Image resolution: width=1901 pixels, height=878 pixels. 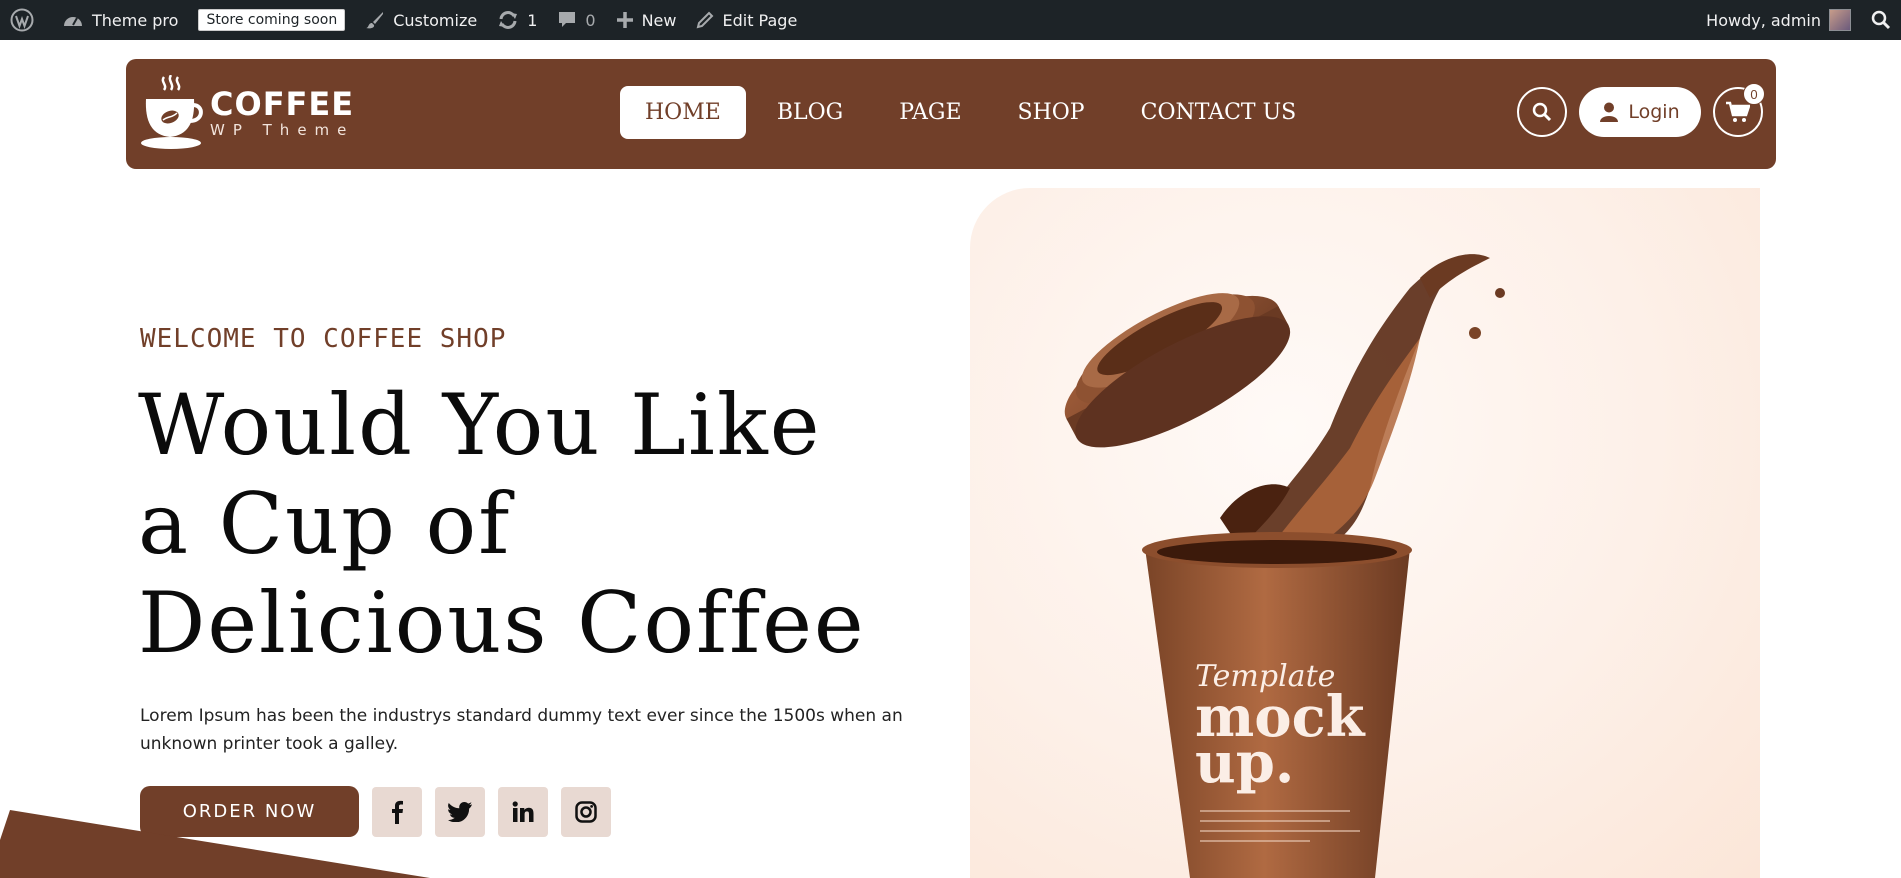 What do you see at coordinates (215, 844) in the screenshot?
I see `decorative-swoosh` at bounding box center [215, 844].